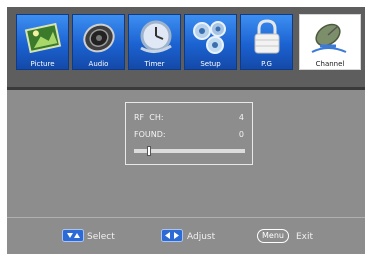  I want to click on footer-hint-bar: Select Adjust Menu Exit, so click(186, 235).